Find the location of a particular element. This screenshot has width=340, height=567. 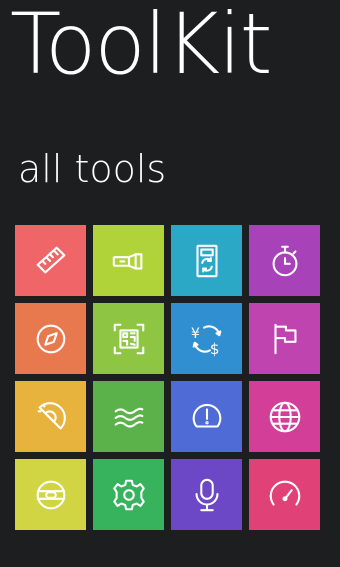

flag-icon is located at coordinates (284, 338).